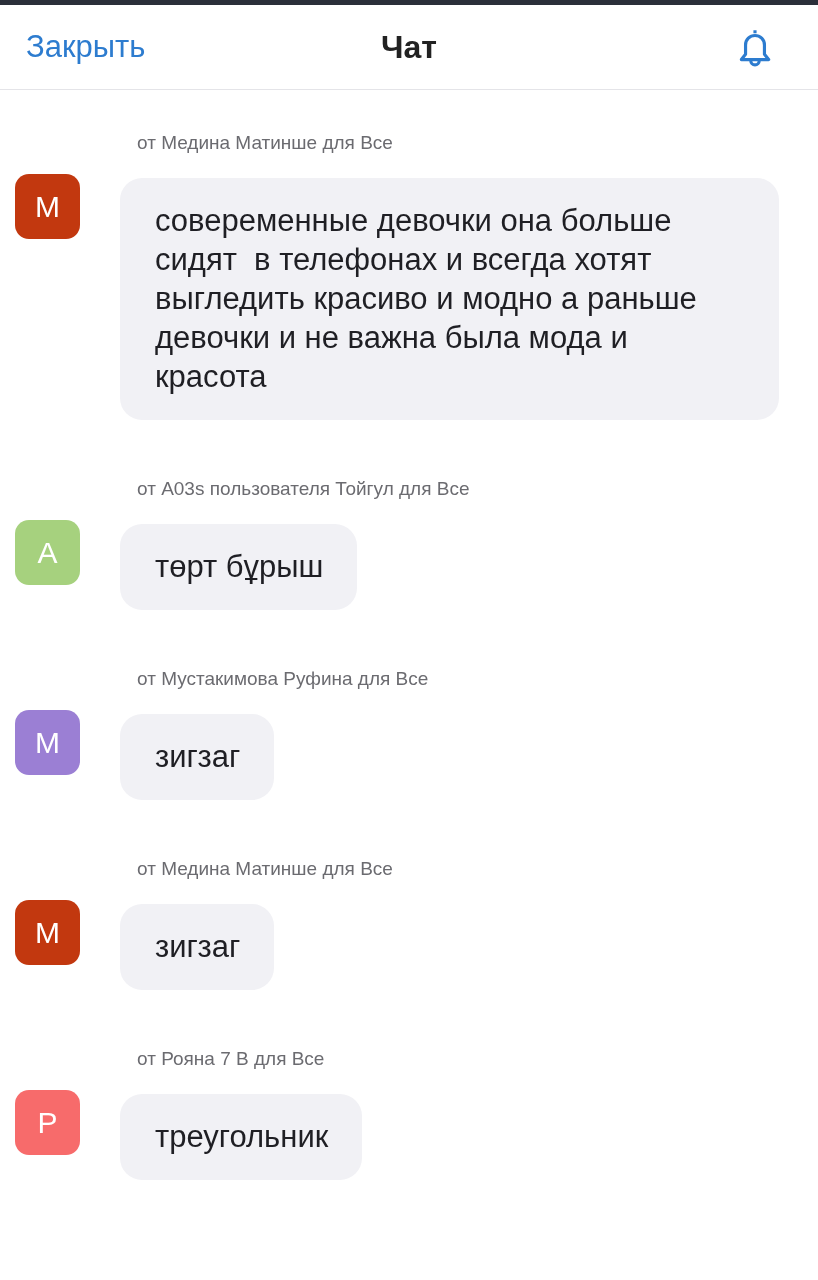  What do you see at coordinates (47, 552) in the screenshot?
I see `avatar: А` at bounding box center [47, 552].